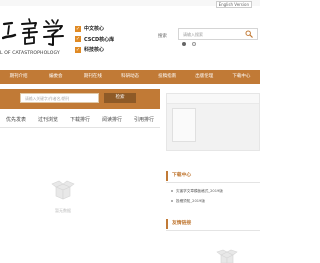 The image size is (320, 263). I want to click on badge-item: ✓ 科技核心, so click(94, 49).